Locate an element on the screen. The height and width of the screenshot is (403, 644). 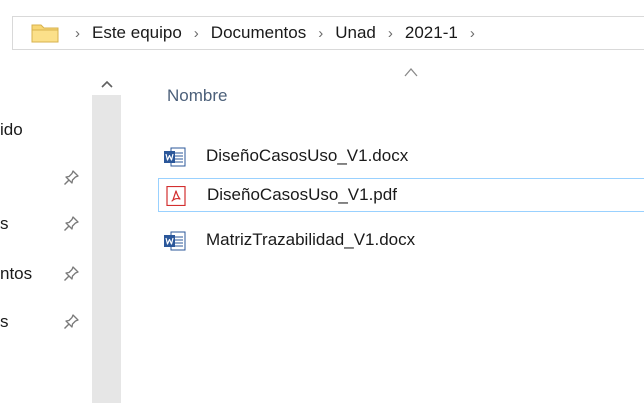
file-row: DiseñoCasosUso_V1.docx is located at coordinates (401, 157).